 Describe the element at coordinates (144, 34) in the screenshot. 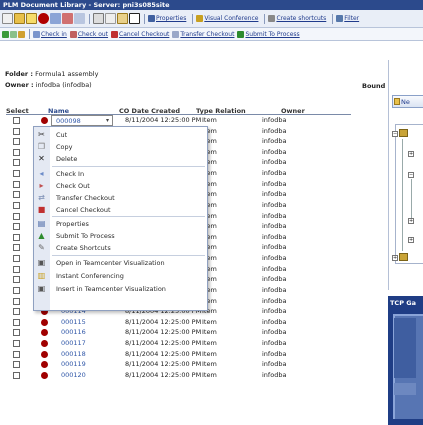

I see `cancel-checkout-link: Cancel Checkout` at that location.